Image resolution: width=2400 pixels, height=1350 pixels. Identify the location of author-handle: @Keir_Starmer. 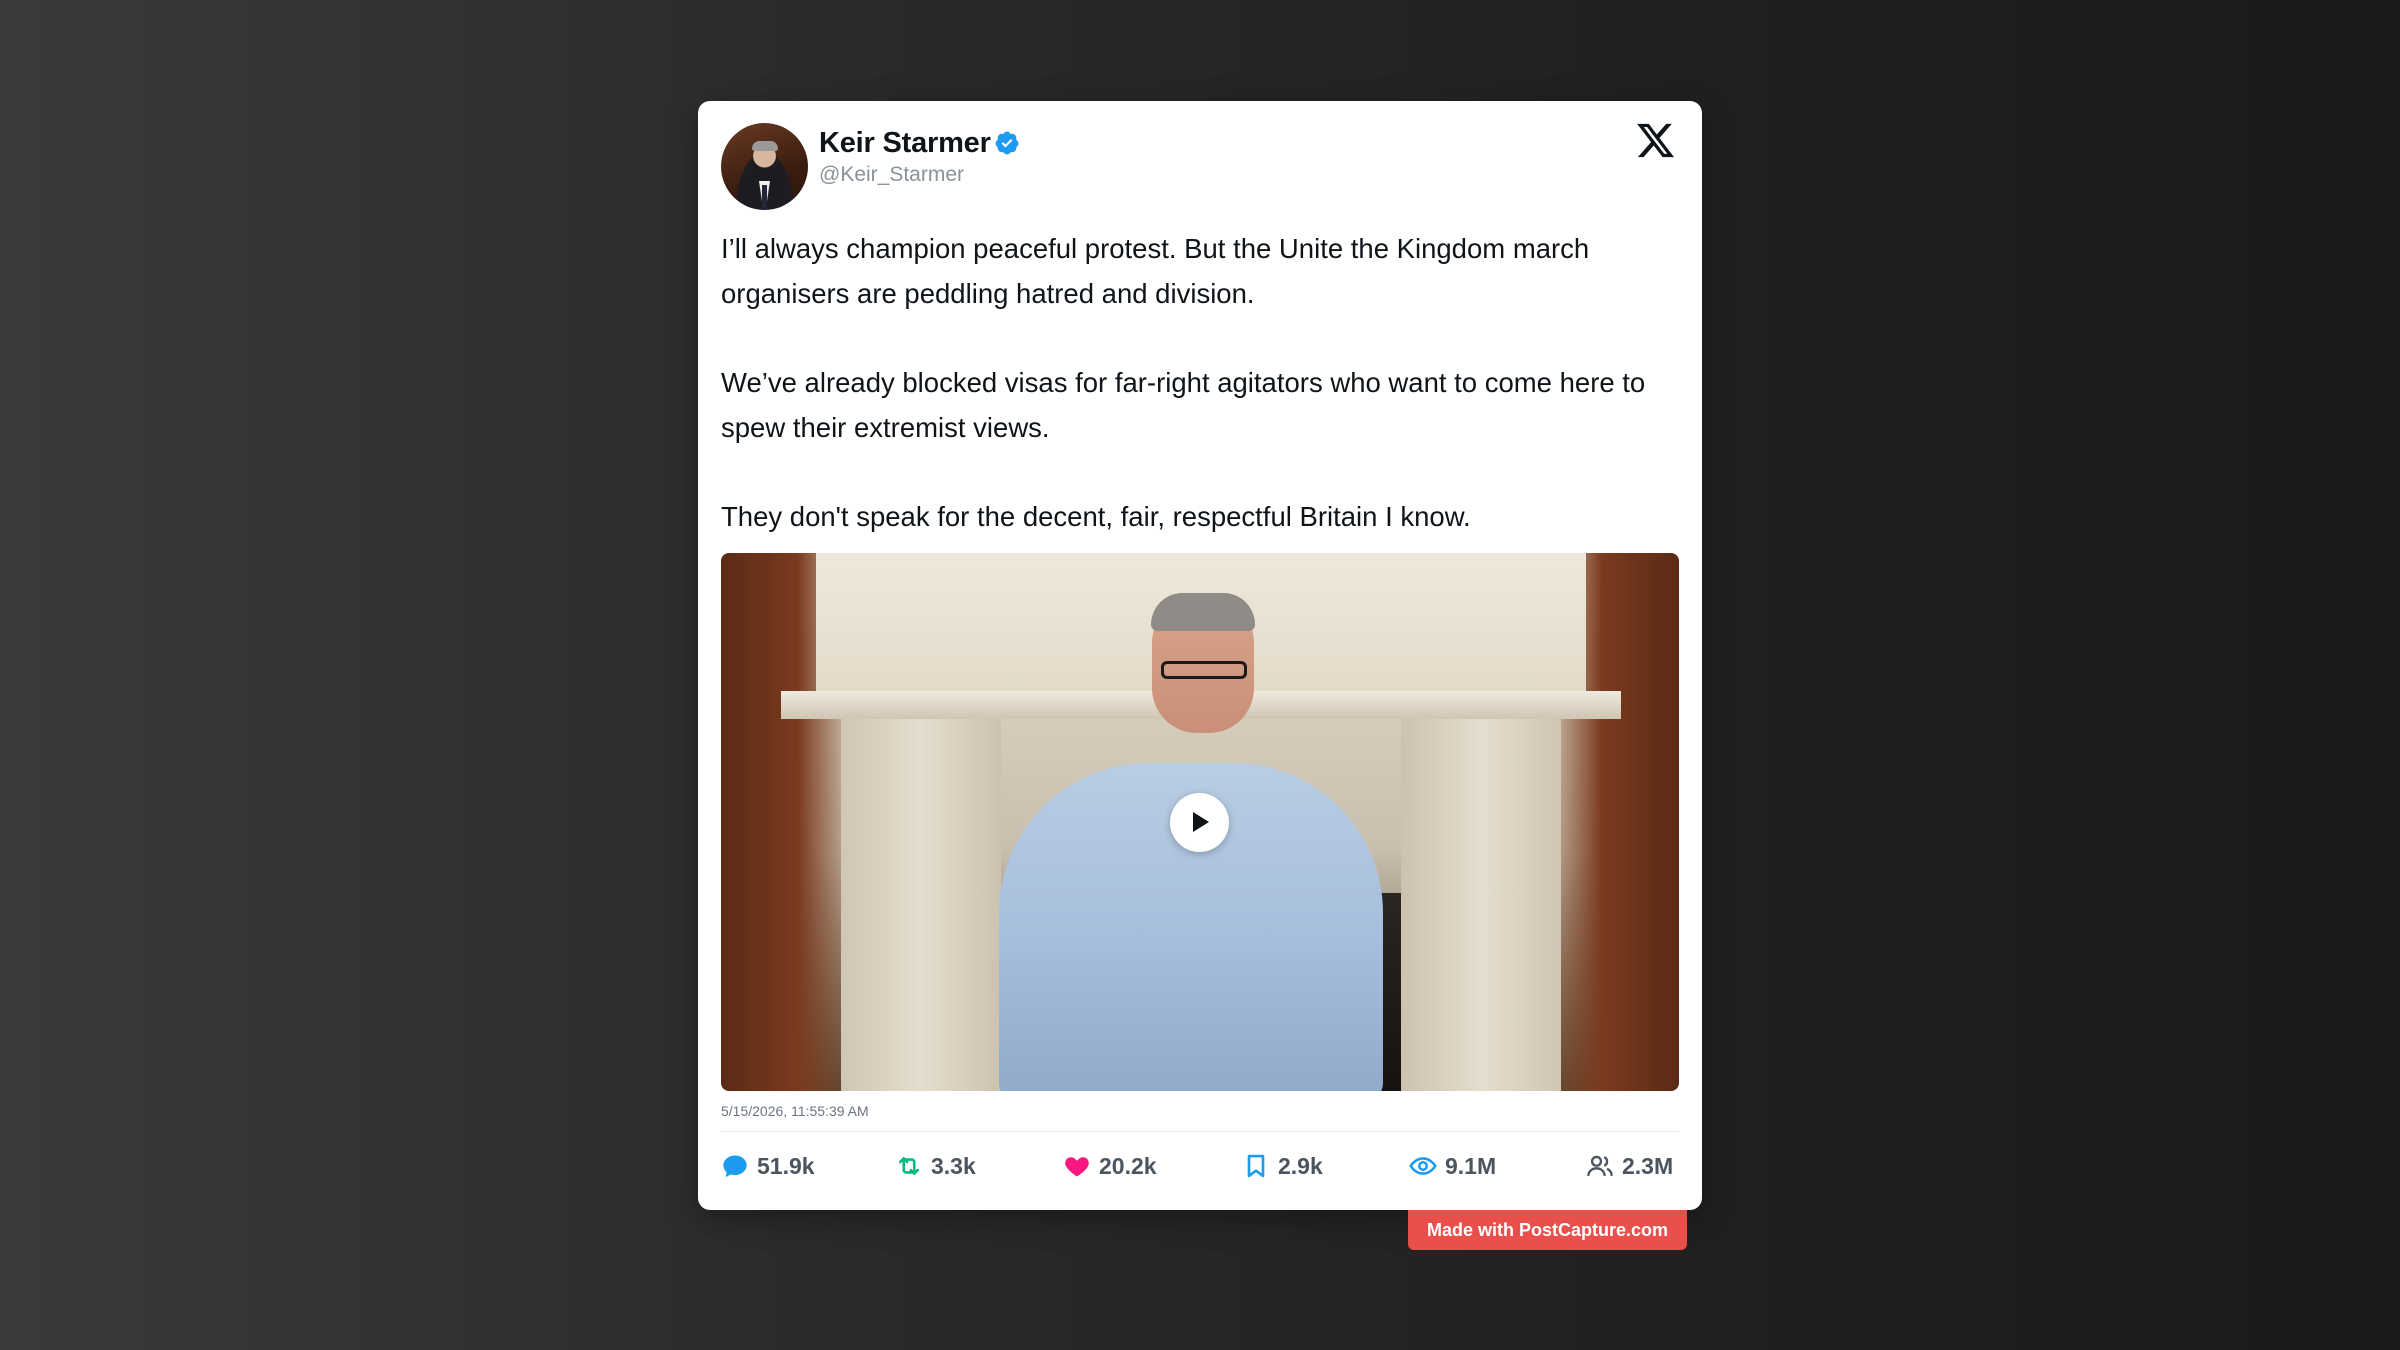
(891, 175).